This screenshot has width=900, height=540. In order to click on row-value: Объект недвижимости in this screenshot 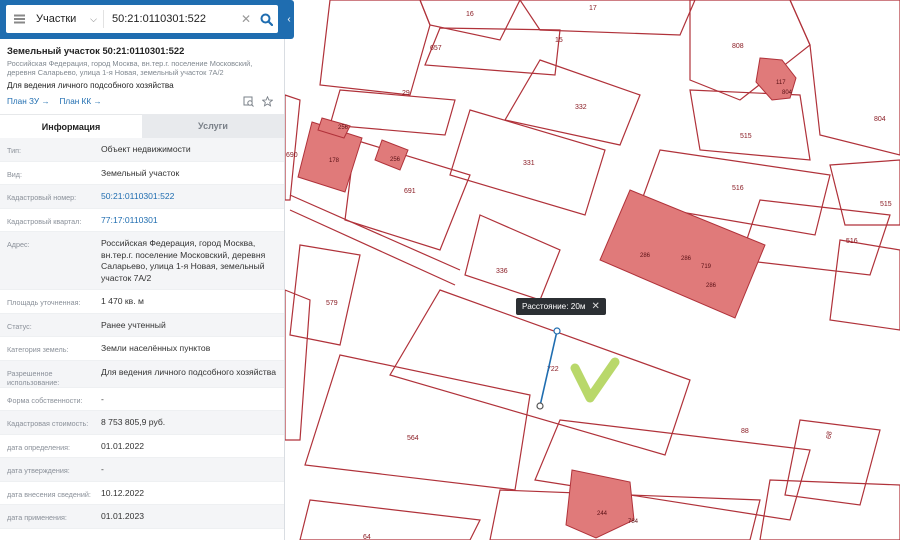, I will do `click(146, 149)`.